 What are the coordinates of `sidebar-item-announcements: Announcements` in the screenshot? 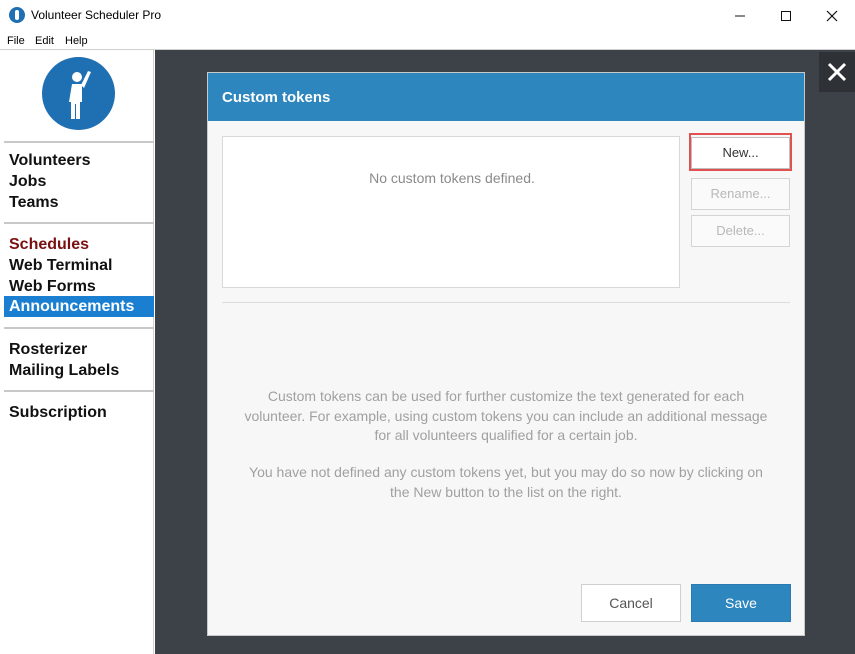 It's located at (71, 306).